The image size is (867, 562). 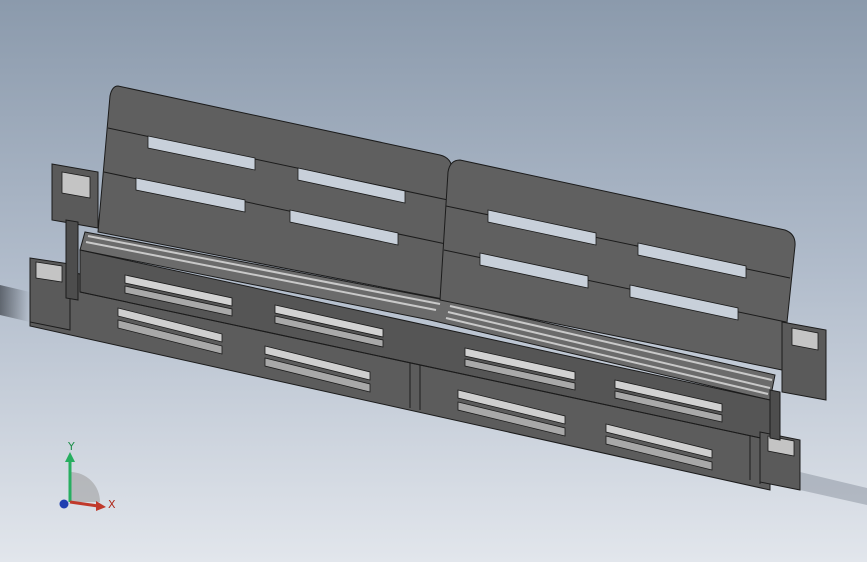 What do you see at coordinates (70, 457) in the screenshot?
I see `triad-y-arrow-icon` at bounding box center [70, 457].